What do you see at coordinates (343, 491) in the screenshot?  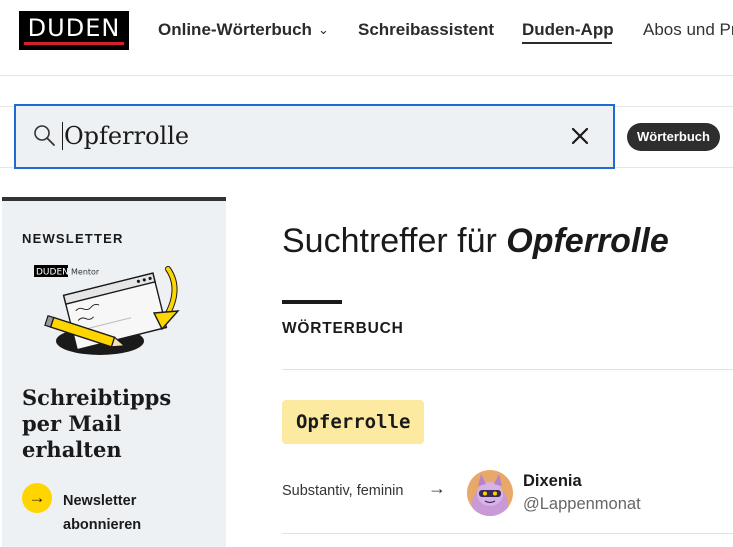 I see `result-word-class: Substantiv, feminin` at bounding box center [343, 491].